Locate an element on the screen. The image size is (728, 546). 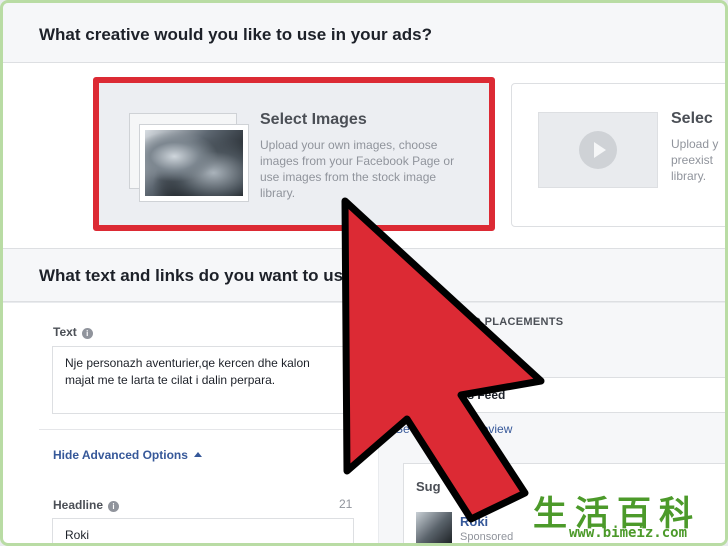
select-images-title: Select Images is located at coordinates (313, 119).